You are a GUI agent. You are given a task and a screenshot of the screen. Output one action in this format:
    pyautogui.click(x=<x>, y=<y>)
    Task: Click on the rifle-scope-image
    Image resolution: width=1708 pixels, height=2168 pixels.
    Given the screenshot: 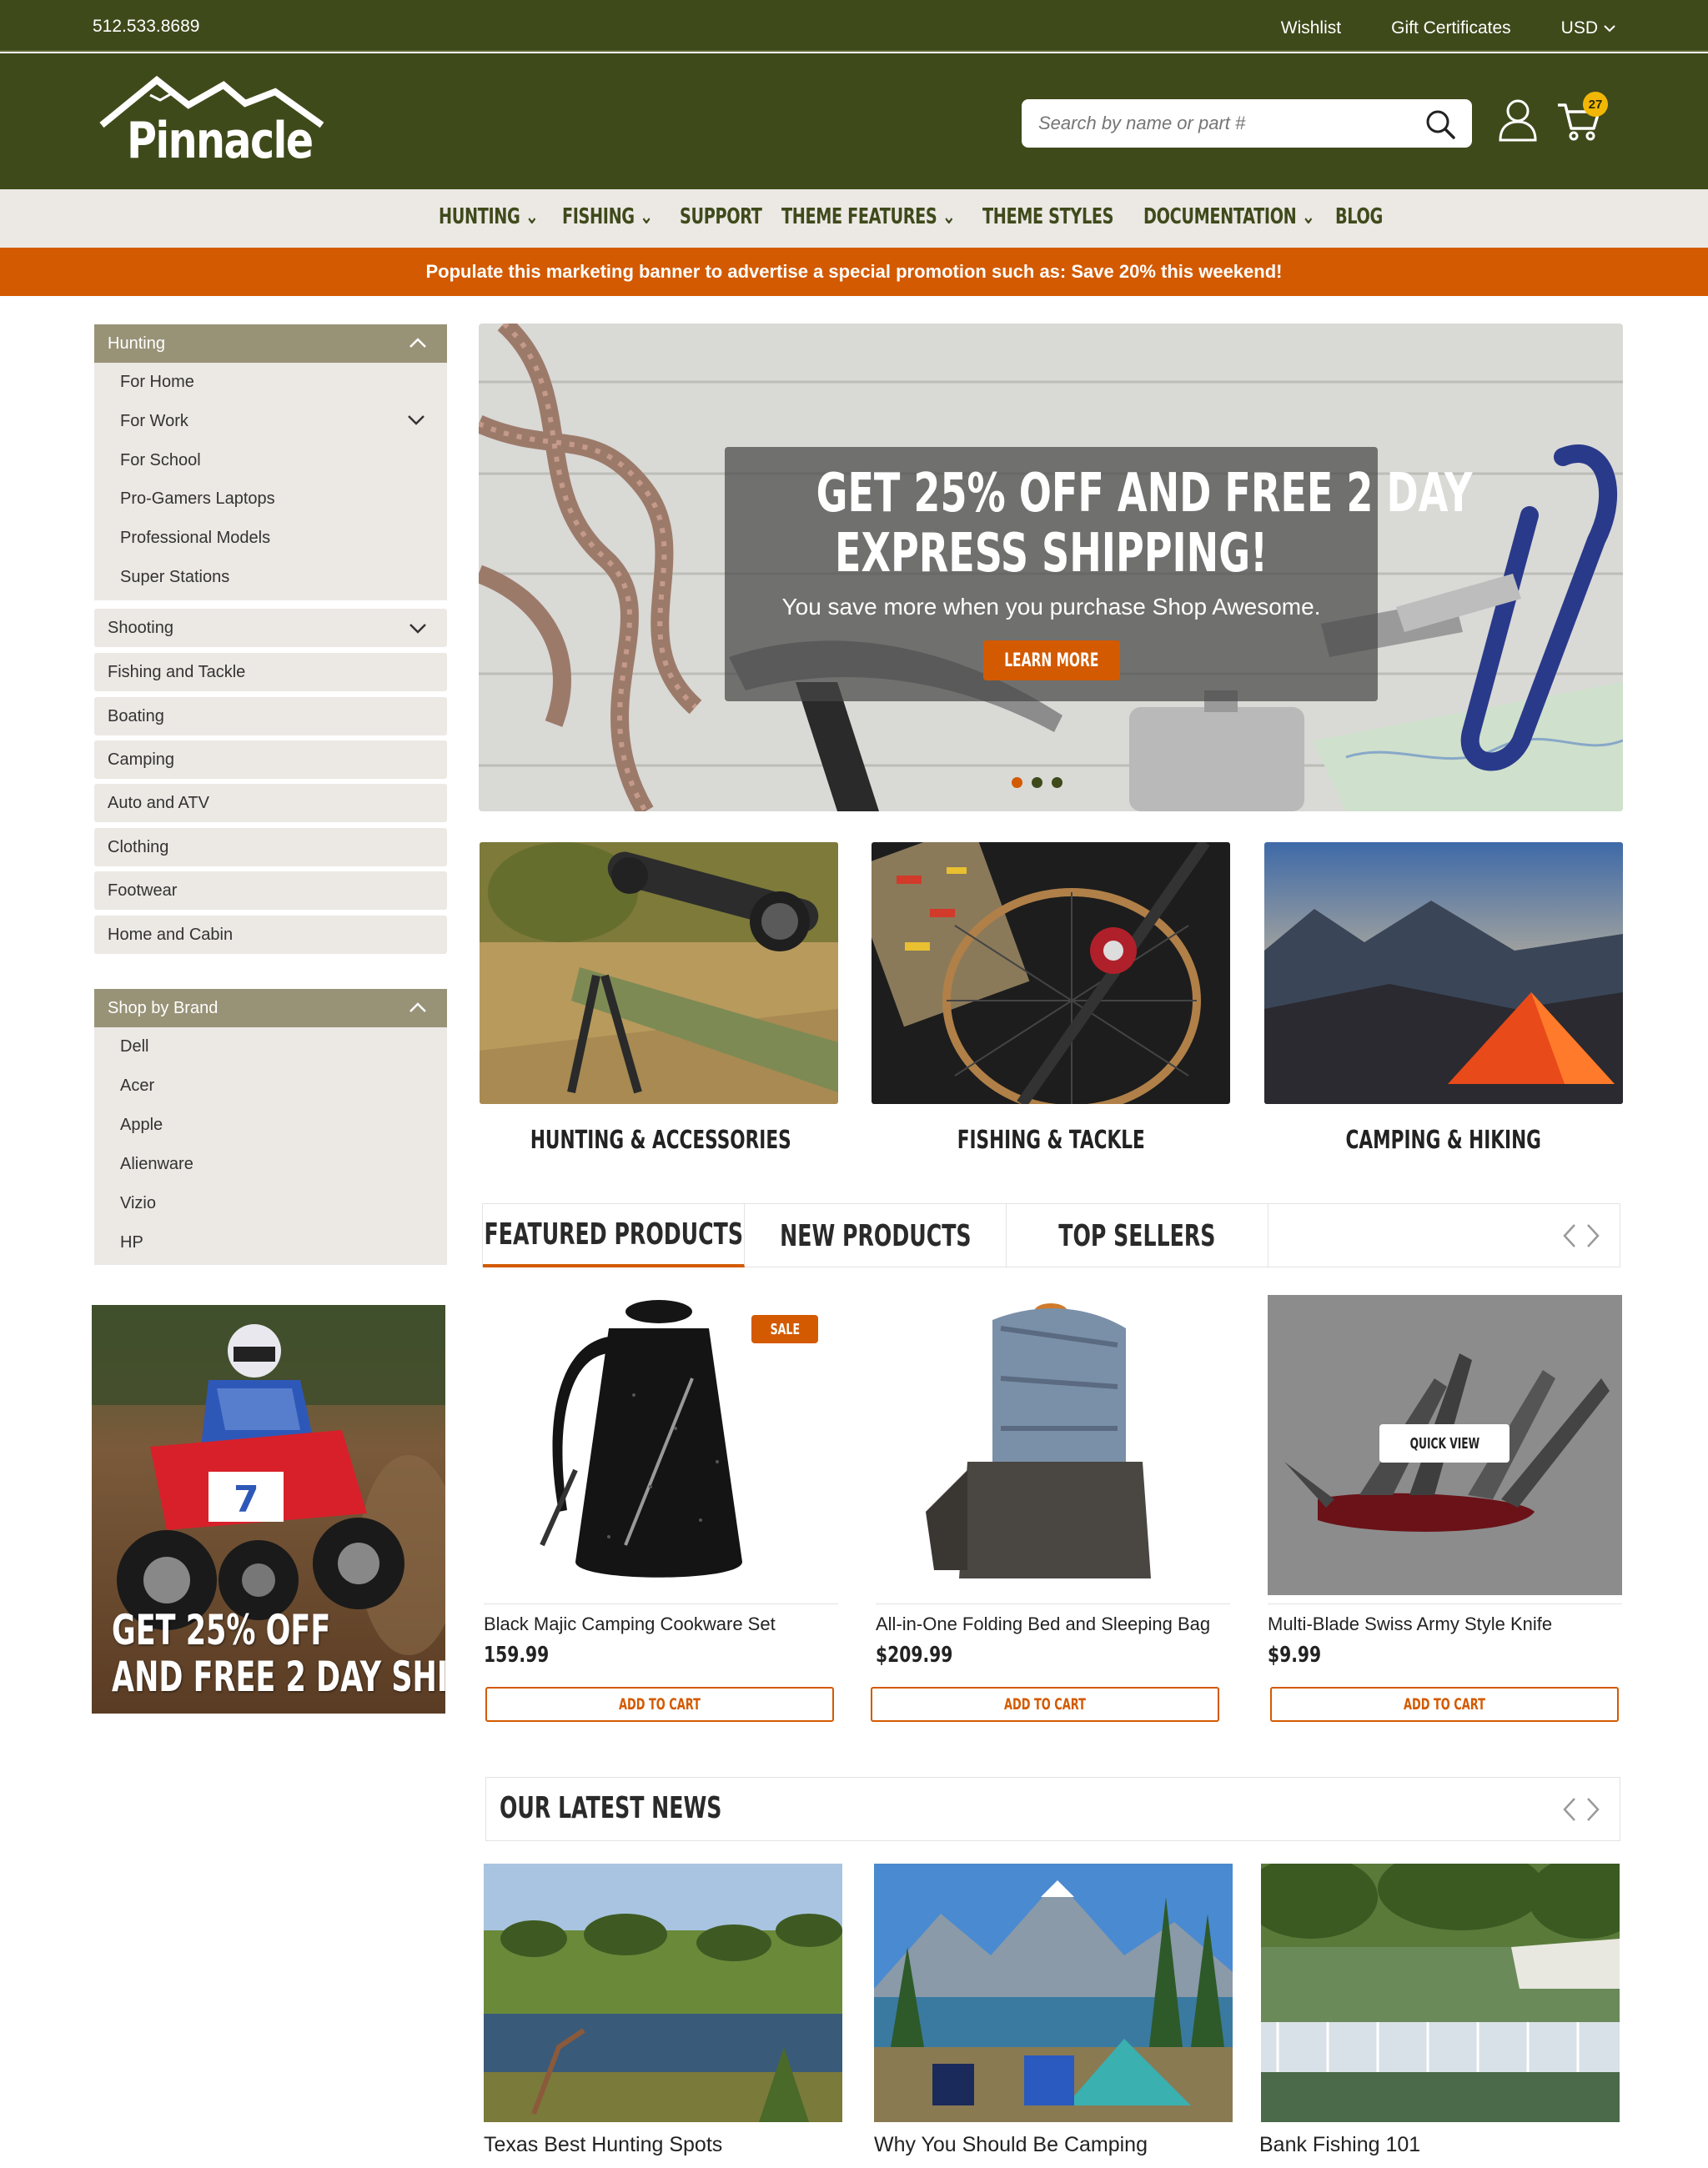 What is the action you would take?
    pyautogui.click(x=659, y=973)
    